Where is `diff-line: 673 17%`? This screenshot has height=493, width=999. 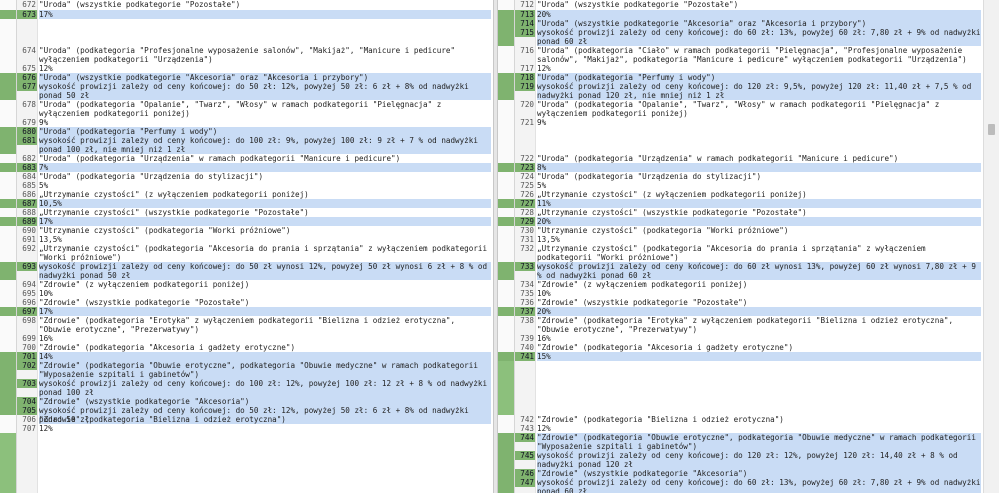 diff-line: 673 17% is located at coordinates (246, 14).